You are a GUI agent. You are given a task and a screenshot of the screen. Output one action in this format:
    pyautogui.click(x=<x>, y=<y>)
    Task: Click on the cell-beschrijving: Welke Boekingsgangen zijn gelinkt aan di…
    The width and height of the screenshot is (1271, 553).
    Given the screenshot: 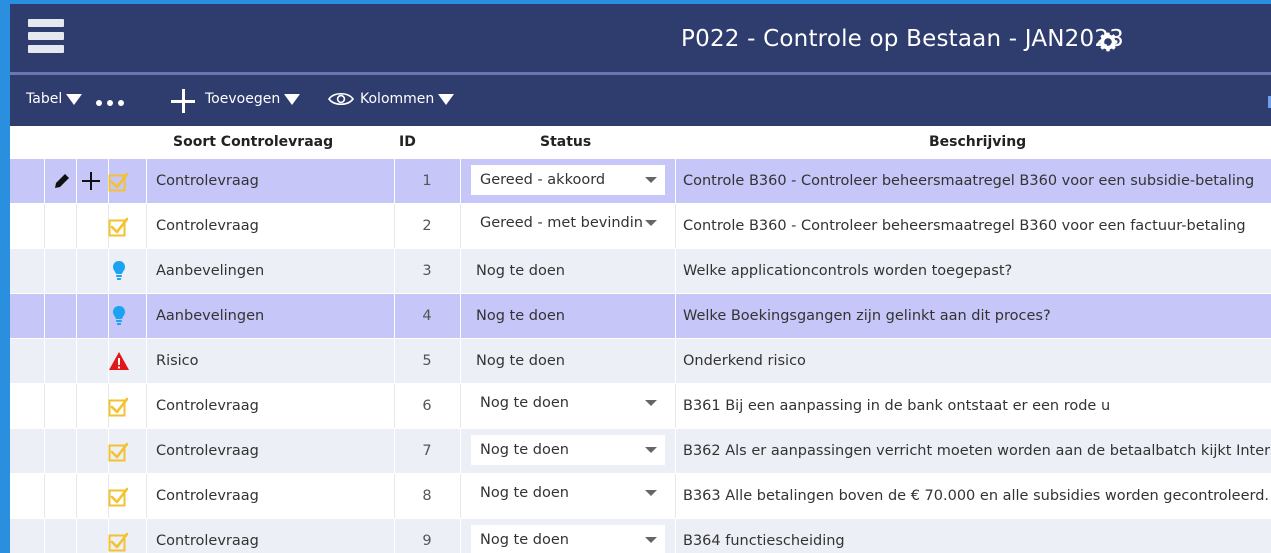 What is the action you would take?
    pyautogui.click(x=867, y=316)
    